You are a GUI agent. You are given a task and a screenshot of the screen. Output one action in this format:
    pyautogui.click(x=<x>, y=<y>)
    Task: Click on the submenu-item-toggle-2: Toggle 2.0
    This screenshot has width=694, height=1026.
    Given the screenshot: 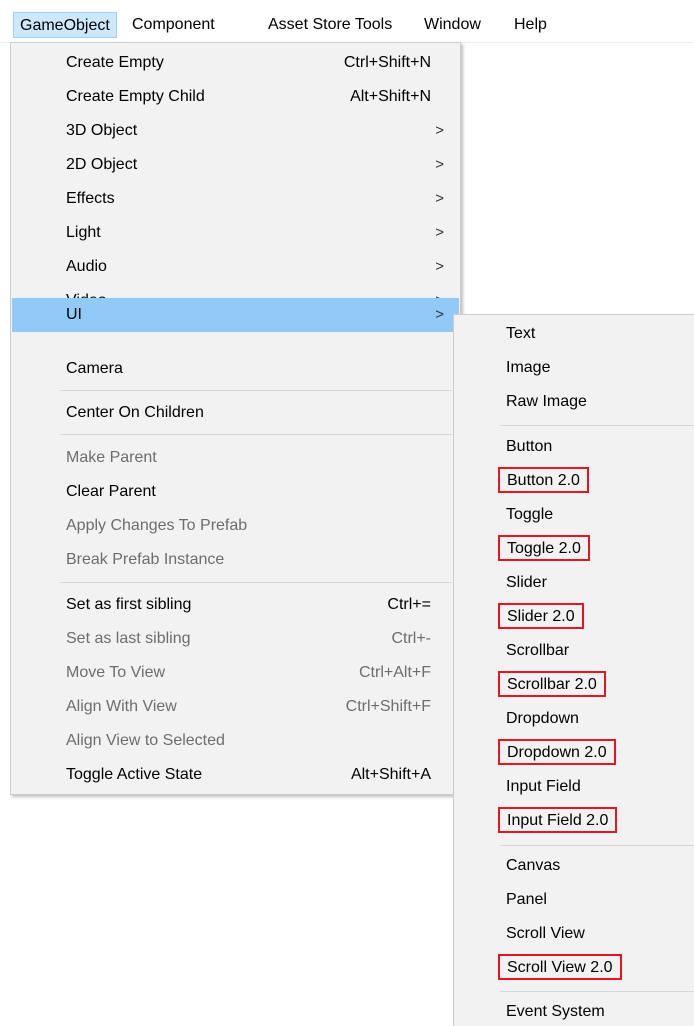 What is the action you would take?
    pyautogui.click(x=574, y=549)
    